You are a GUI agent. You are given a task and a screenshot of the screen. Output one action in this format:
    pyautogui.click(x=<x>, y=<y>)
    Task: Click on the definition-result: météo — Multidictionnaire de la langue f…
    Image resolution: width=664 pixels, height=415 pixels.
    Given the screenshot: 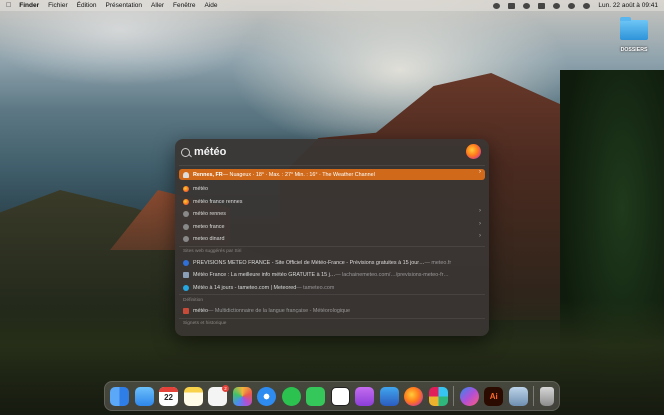 What is the action you would take?
    pyautogui.click(x=332, y=311)
    